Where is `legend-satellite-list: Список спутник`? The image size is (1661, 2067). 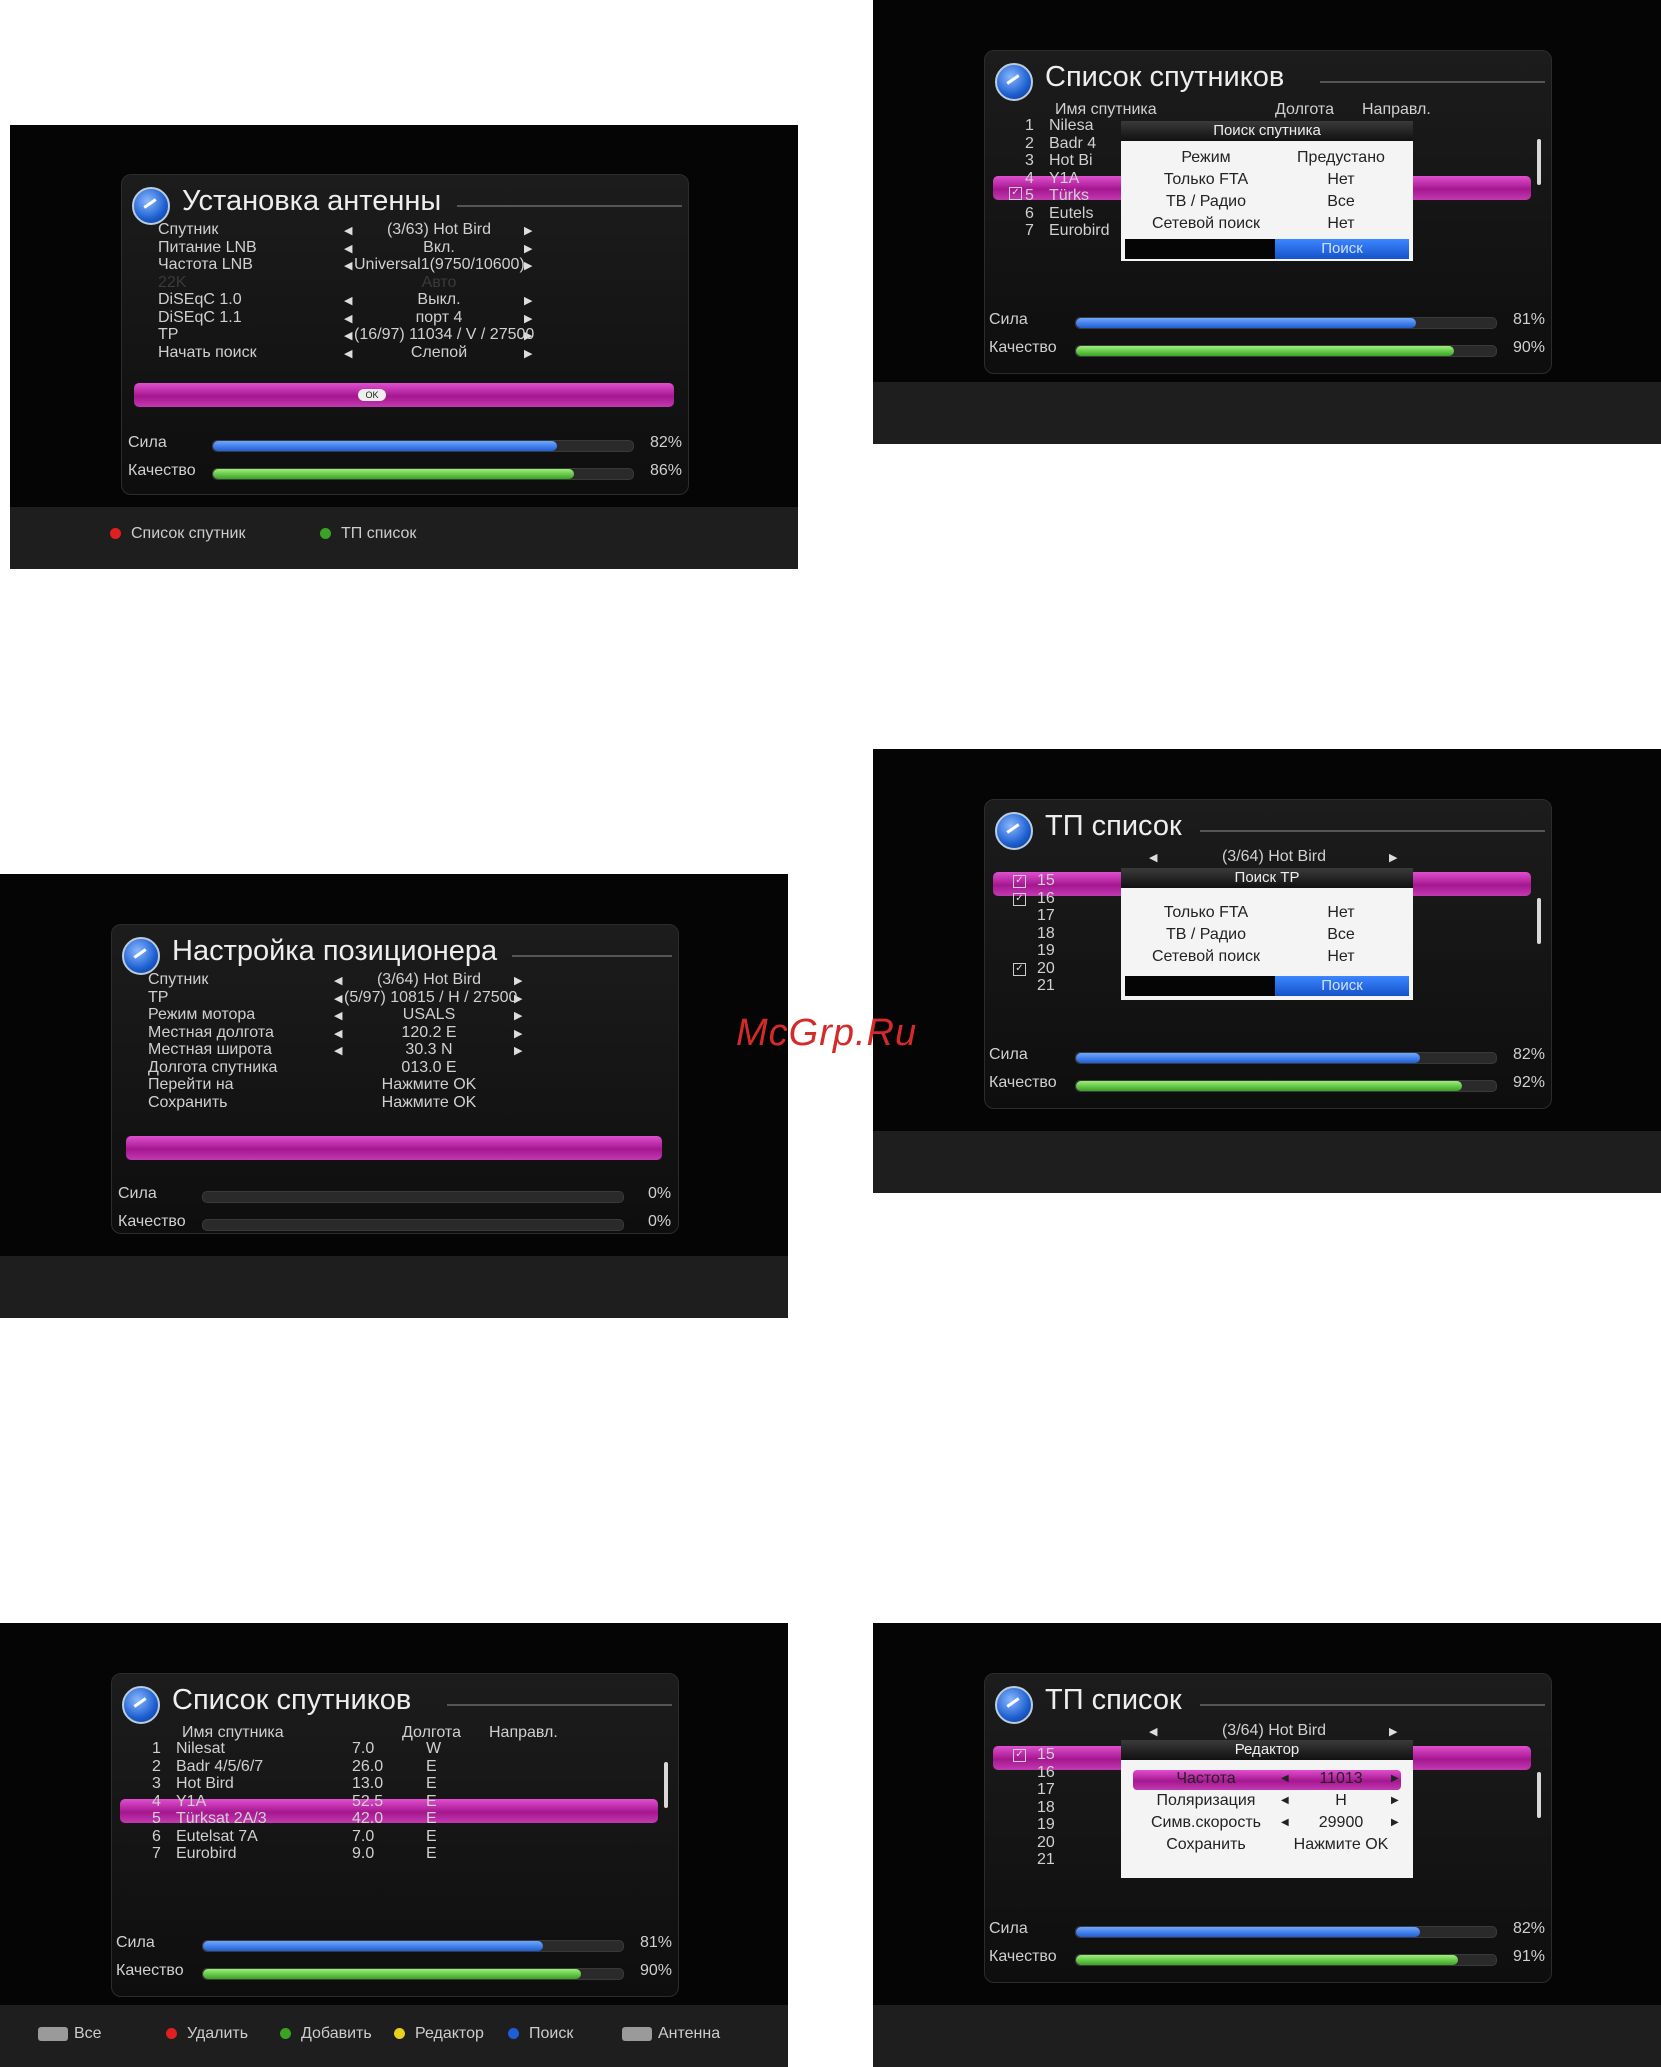 legend-satellite-list: Список спутник is located at coordinates (177, 534).